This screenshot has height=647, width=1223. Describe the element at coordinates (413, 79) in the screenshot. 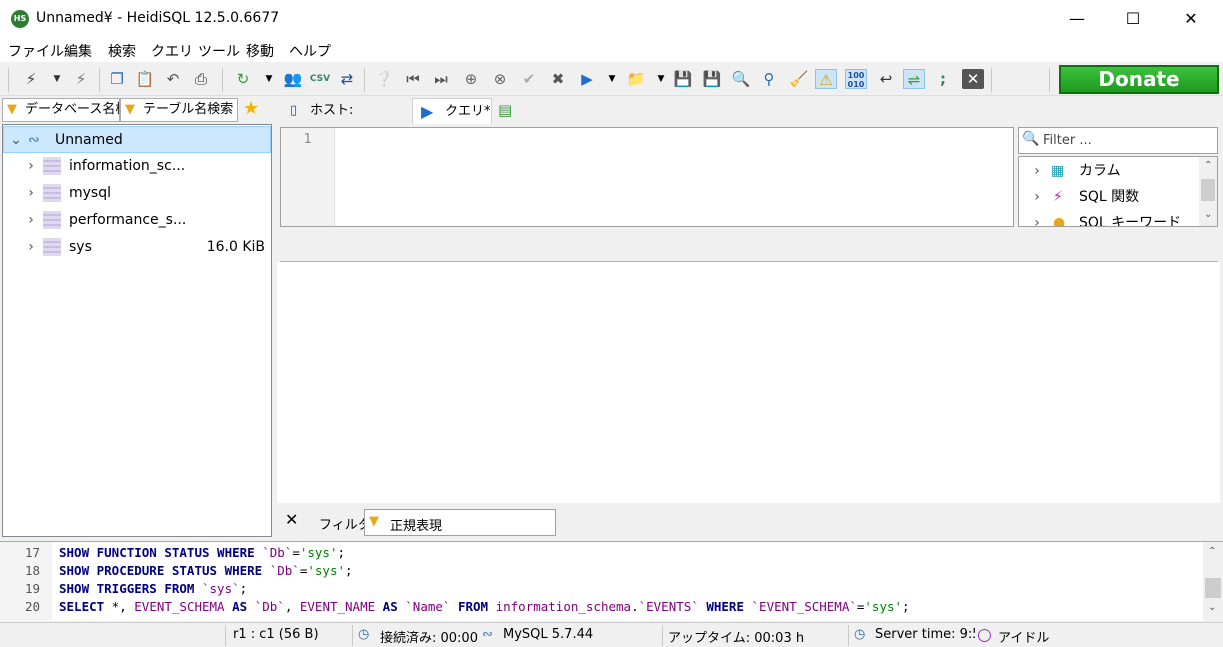

I see `first-record-icon: ⏮` at that location.